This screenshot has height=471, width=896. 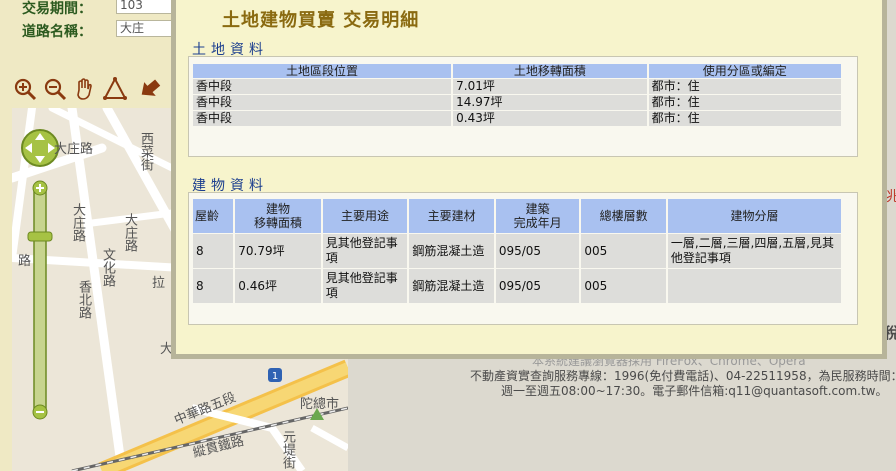 I want to click on road-field-row: 道路名稱： 大庄, so click(x=90, y=30).